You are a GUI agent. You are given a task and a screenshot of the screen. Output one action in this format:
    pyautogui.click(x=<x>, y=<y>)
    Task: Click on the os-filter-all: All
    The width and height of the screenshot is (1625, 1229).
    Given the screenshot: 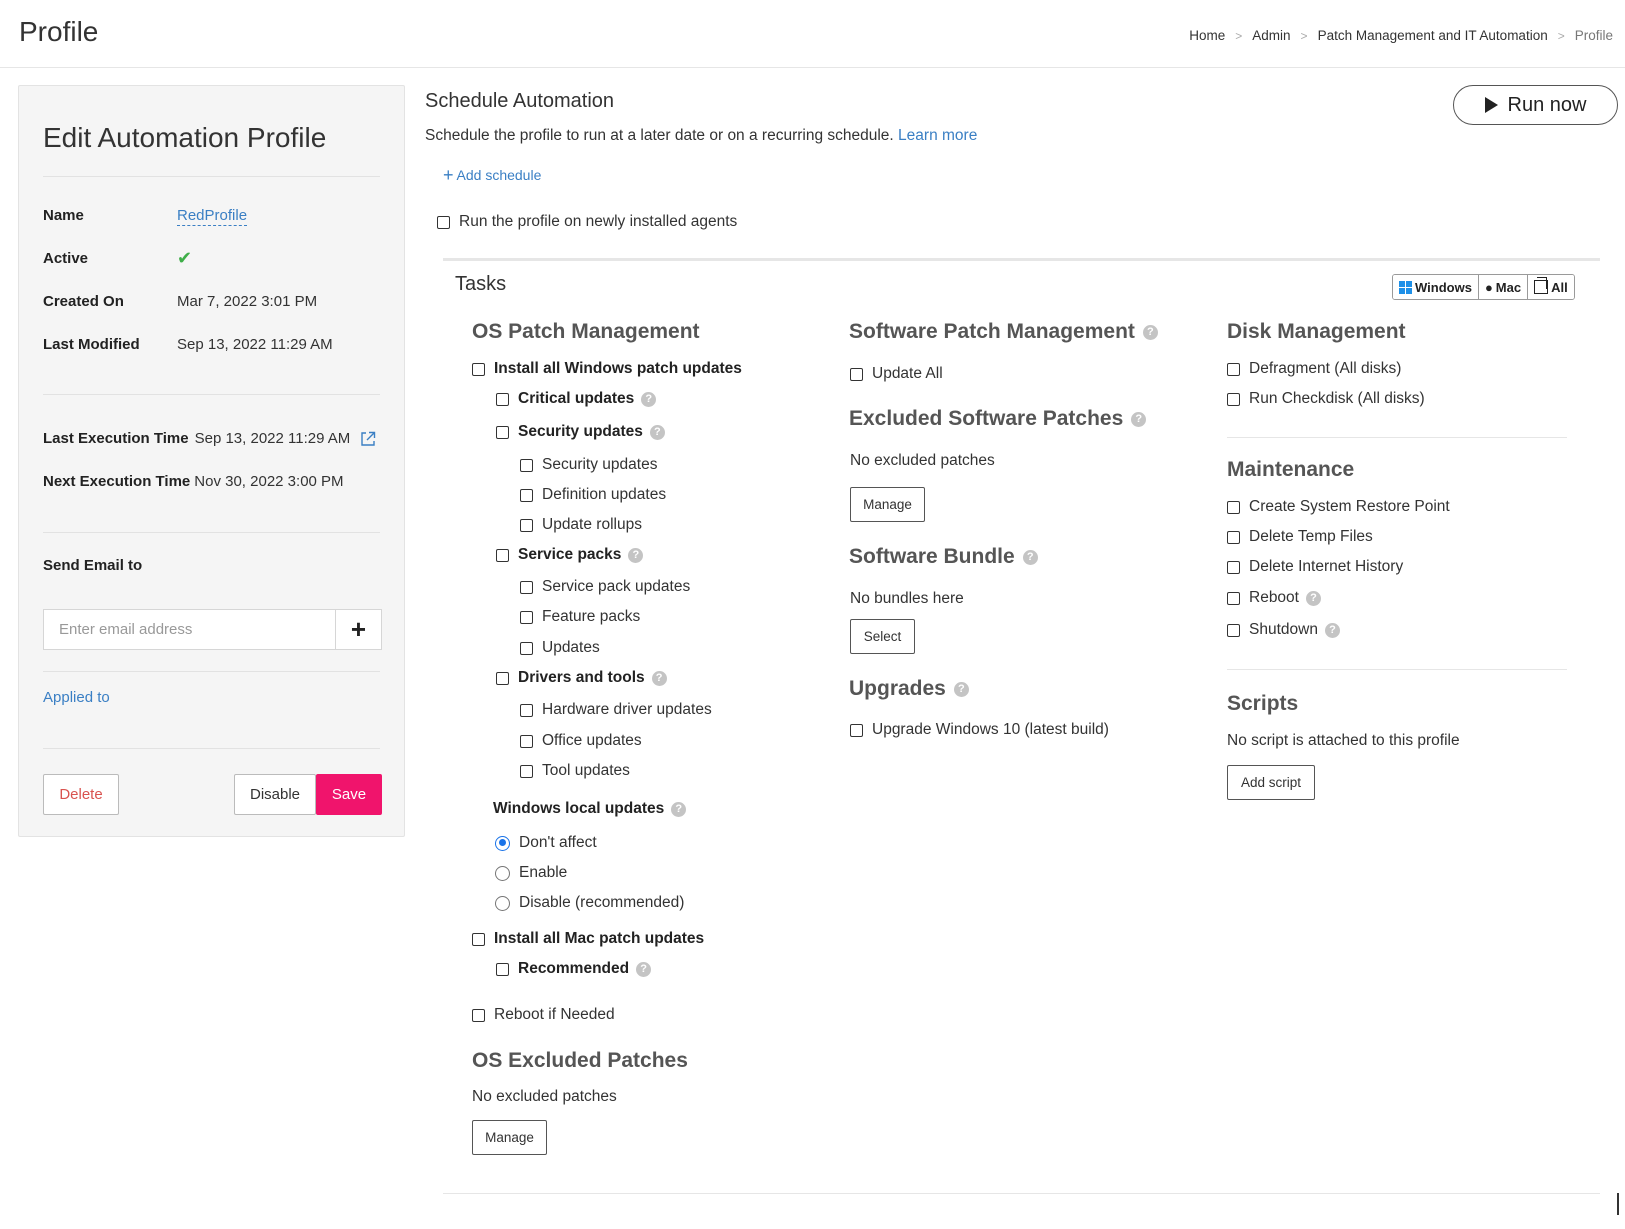 What is the action you would take?
    pyautogui.click(x=1551, y=287)
    